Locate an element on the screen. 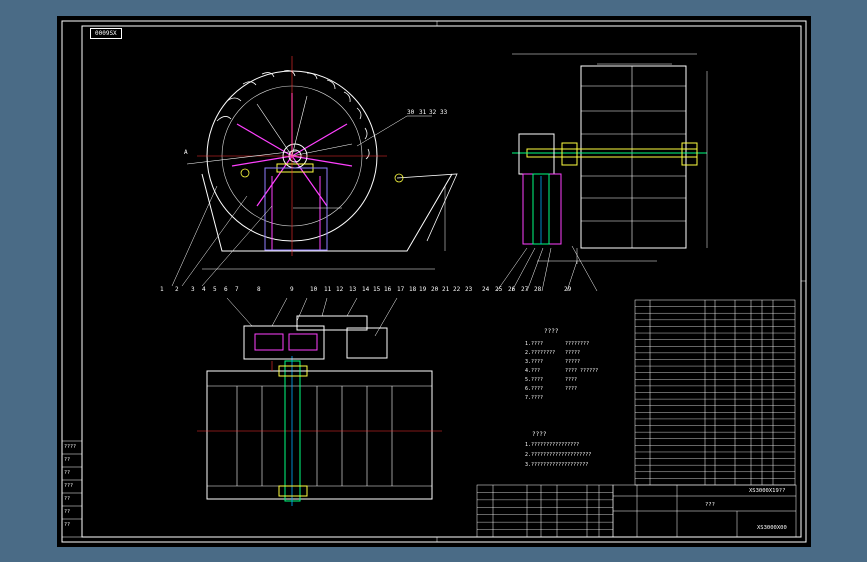 The height and width of the screenshot is (562, 867). note-line: 2.???????????????????? is located at coordinates (558, 455).